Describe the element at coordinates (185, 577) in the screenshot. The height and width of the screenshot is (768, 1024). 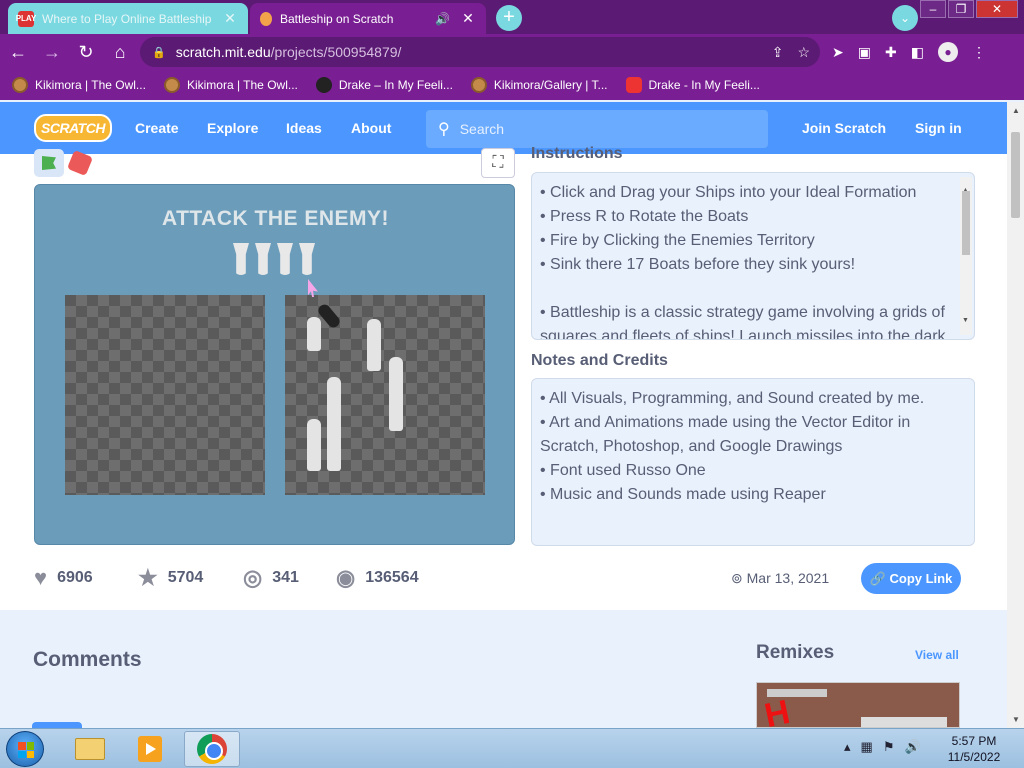
I see `favorites-count: 5704` at that location.